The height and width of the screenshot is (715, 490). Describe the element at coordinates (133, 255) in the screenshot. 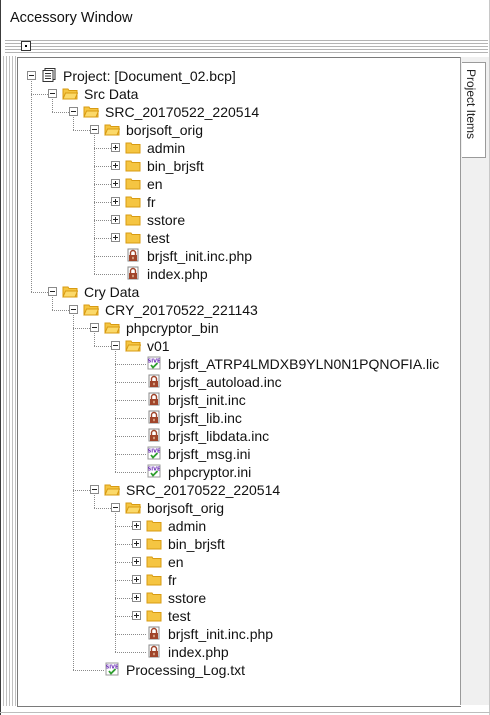

I see `locked-file-icon` at that location.